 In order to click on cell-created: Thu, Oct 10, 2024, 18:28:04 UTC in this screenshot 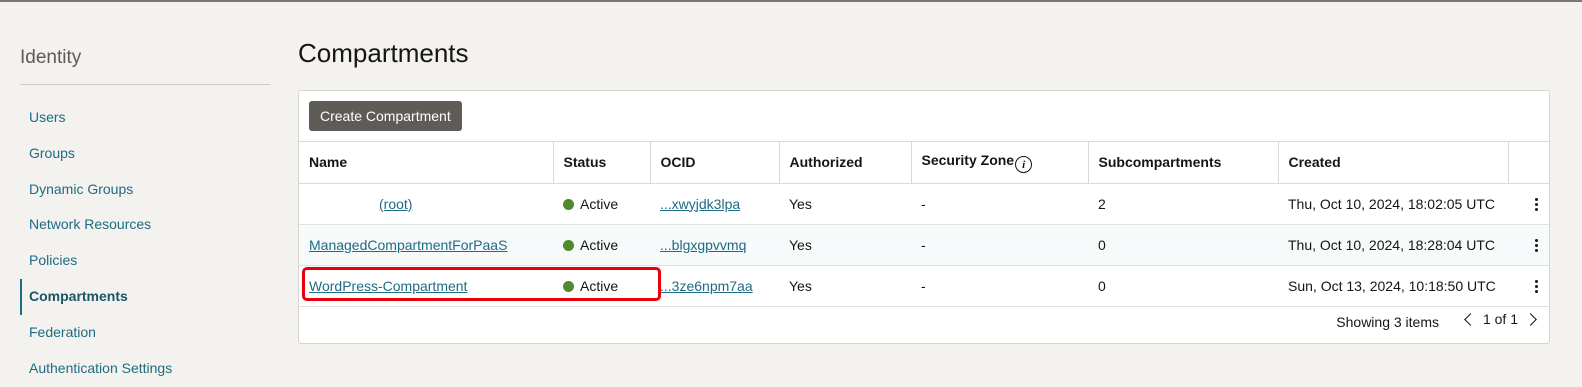, I will do `click(1393, 245)`.